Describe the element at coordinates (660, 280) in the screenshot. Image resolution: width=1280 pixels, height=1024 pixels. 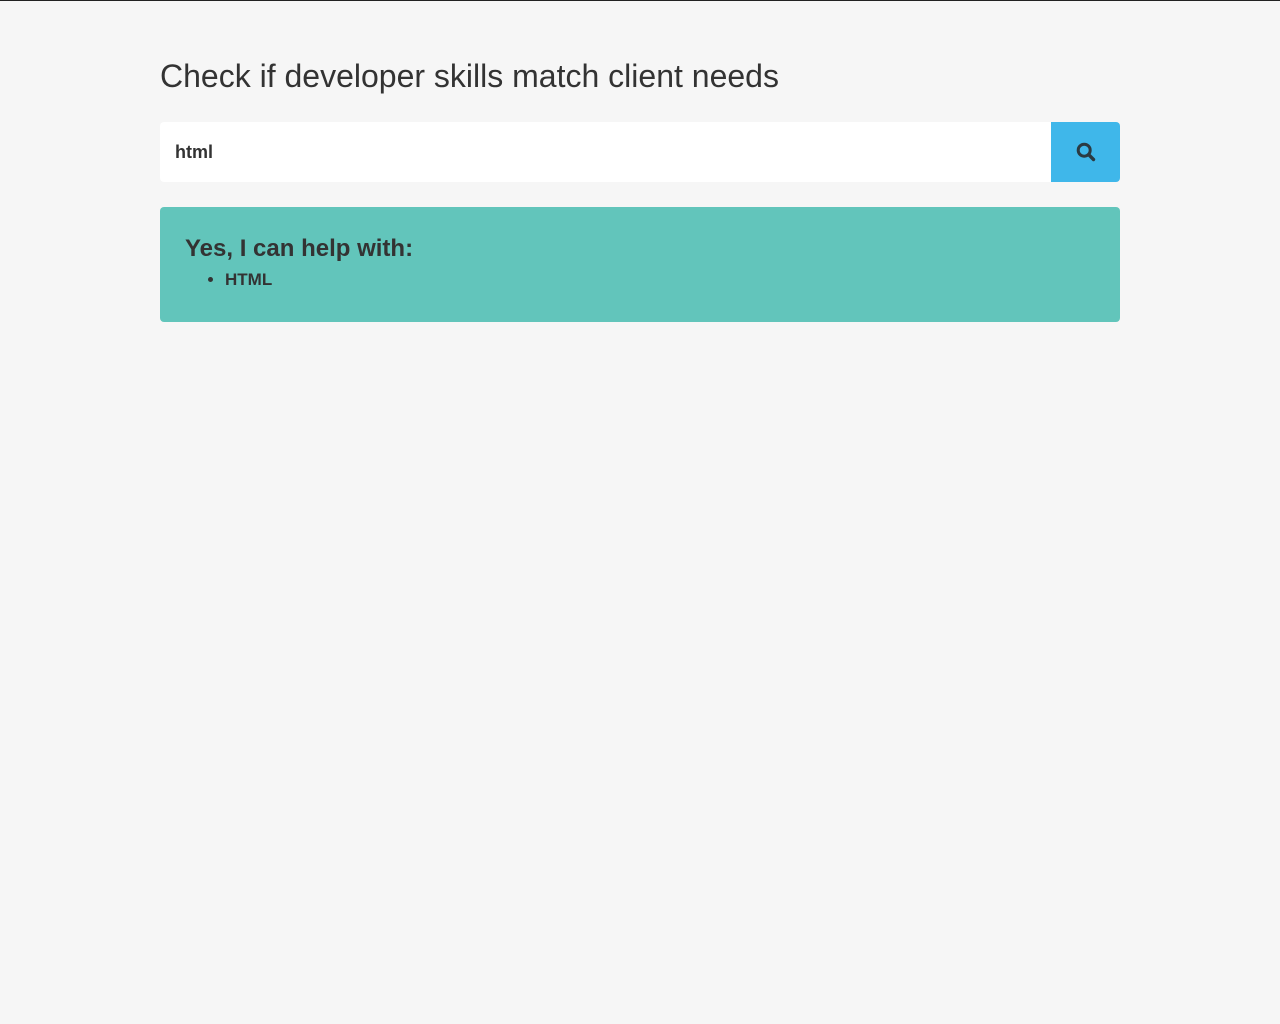
I see `matched-skill-item: HTML` at that location.